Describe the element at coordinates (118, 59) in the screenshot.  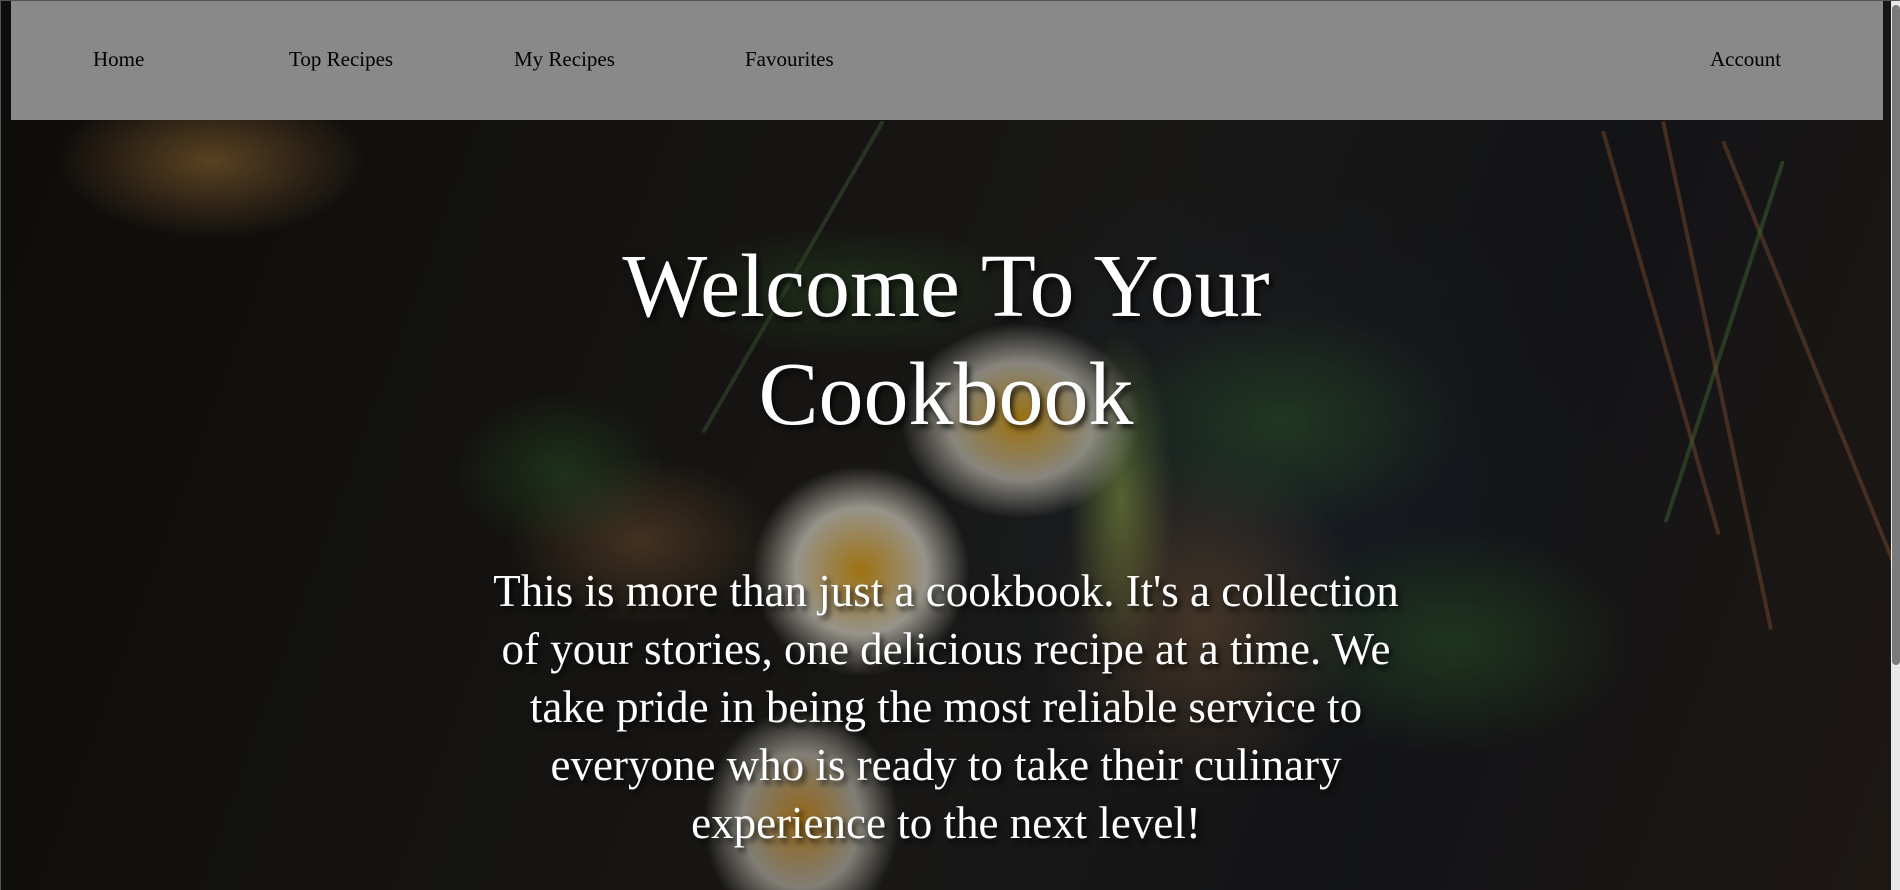
I see `nav-link-home: Home` at that location.